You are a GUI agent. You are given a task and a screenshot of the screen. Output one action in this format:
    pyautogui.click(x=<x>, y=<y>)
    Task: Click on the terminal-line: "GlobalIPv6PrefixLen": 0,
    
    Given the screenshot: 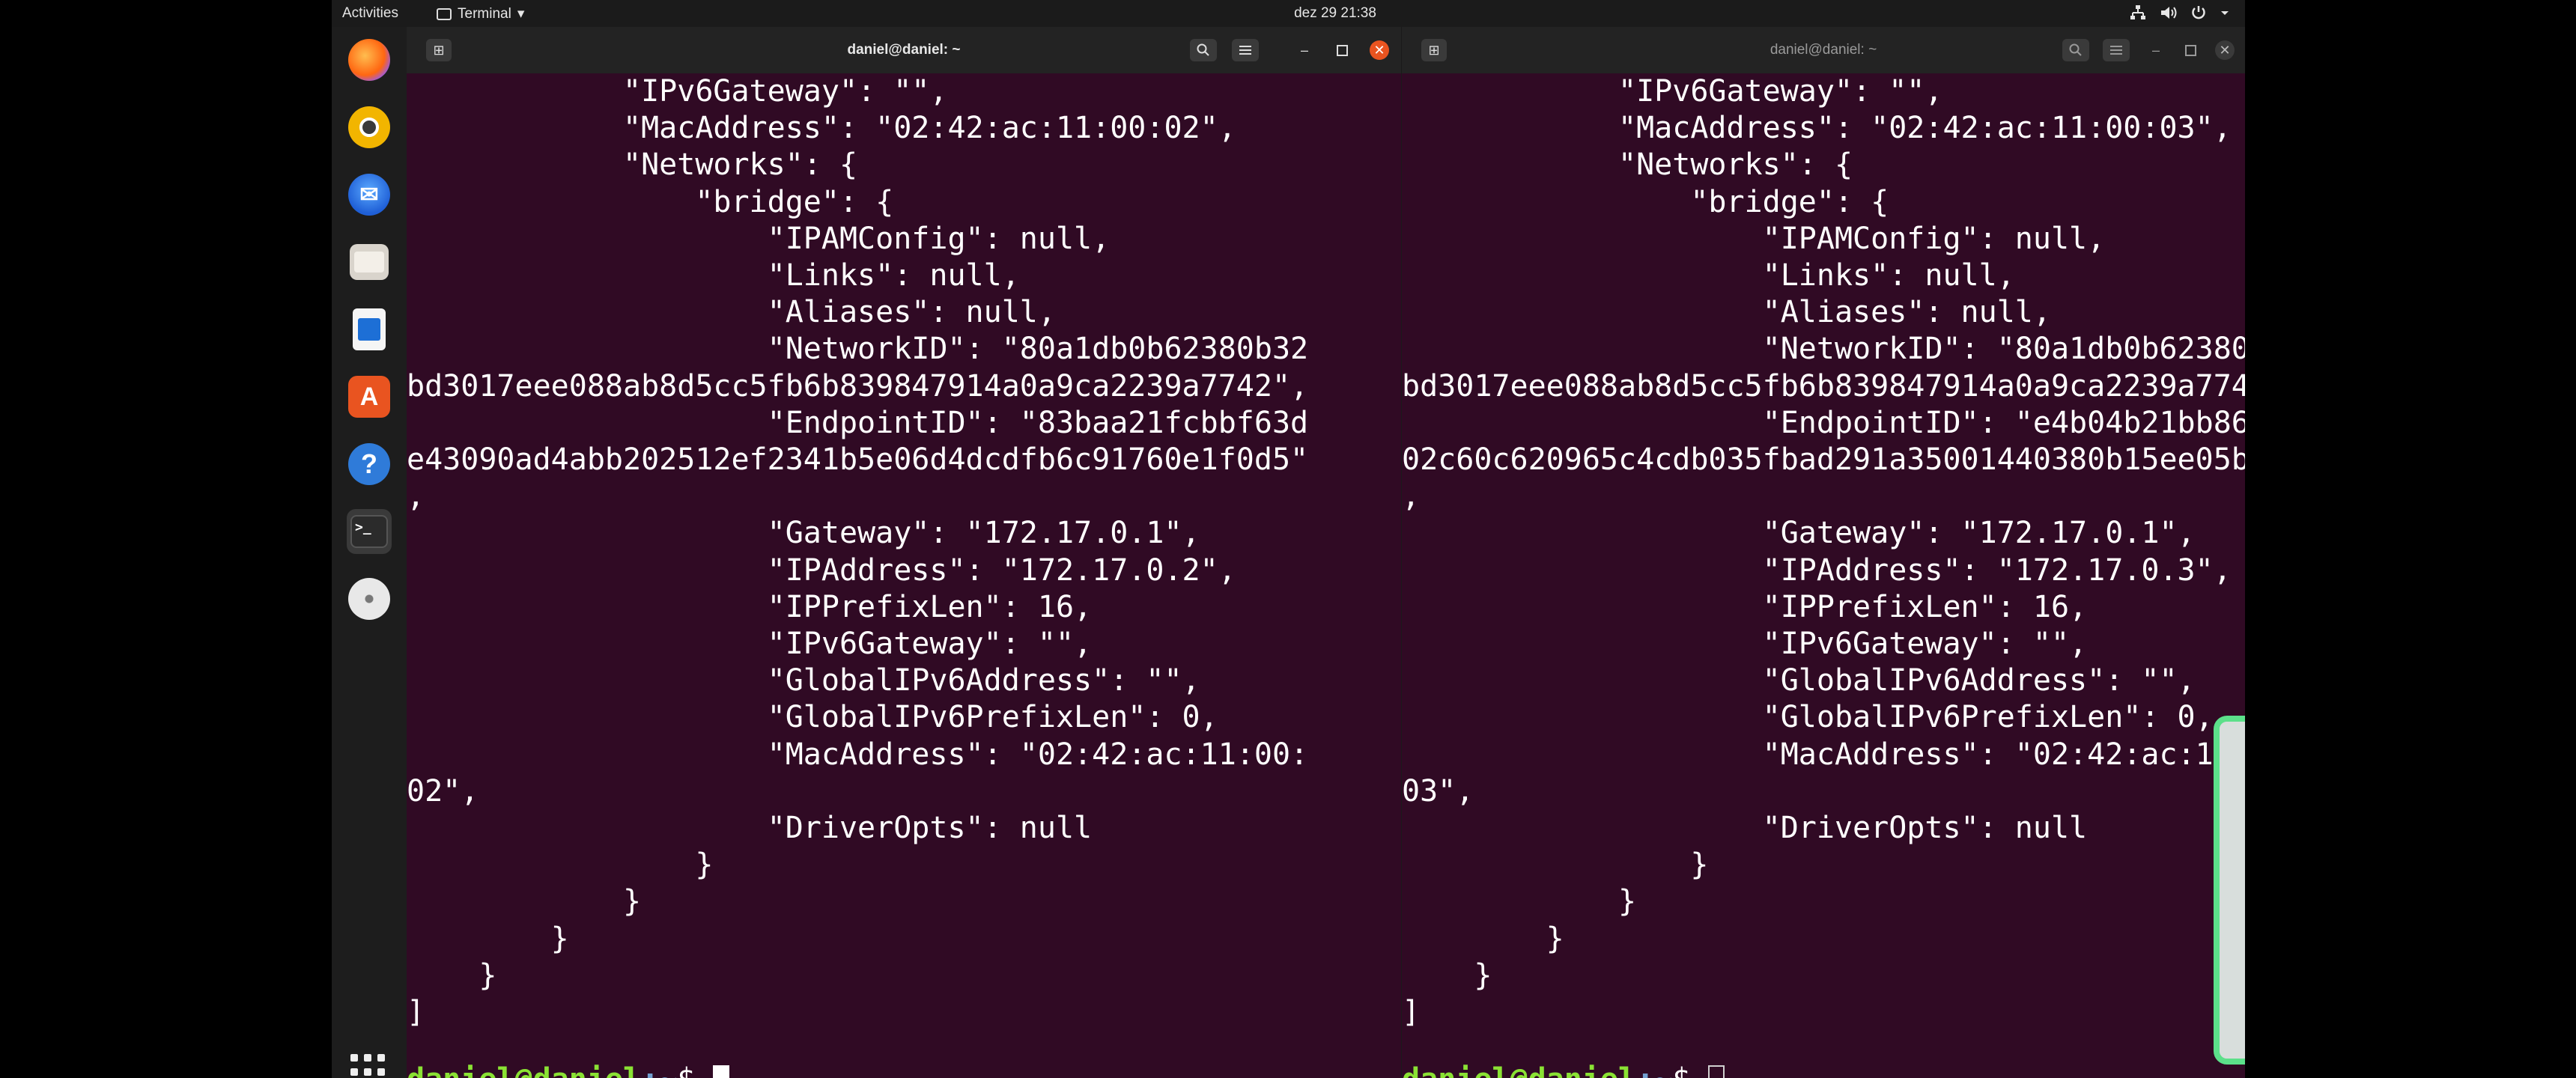 What is the action you would take?
    pyautogui.click(x=1988, y=717)
    